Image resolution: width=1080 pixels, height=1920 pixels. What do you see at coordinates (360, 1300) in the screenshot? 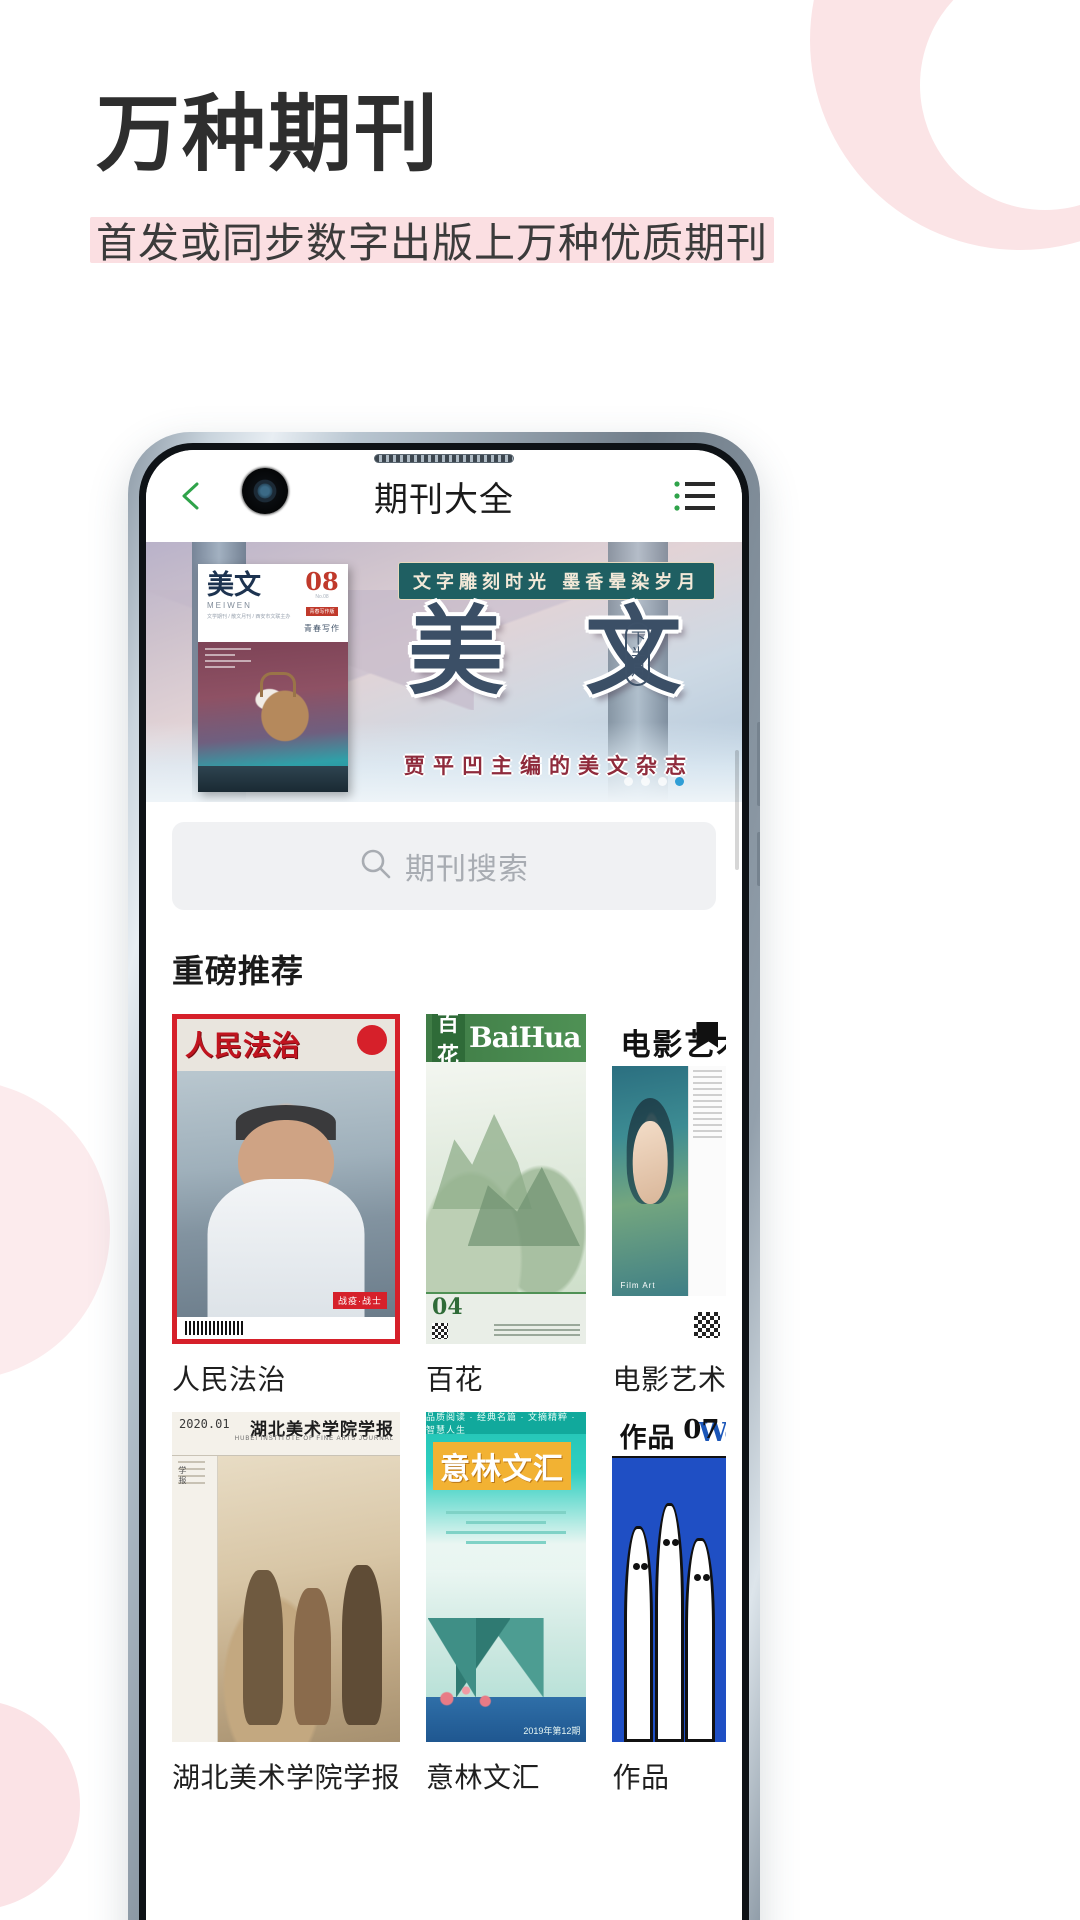
I see `cover-badge-text: 战疫·战士` at bounding box center [360, 1300].